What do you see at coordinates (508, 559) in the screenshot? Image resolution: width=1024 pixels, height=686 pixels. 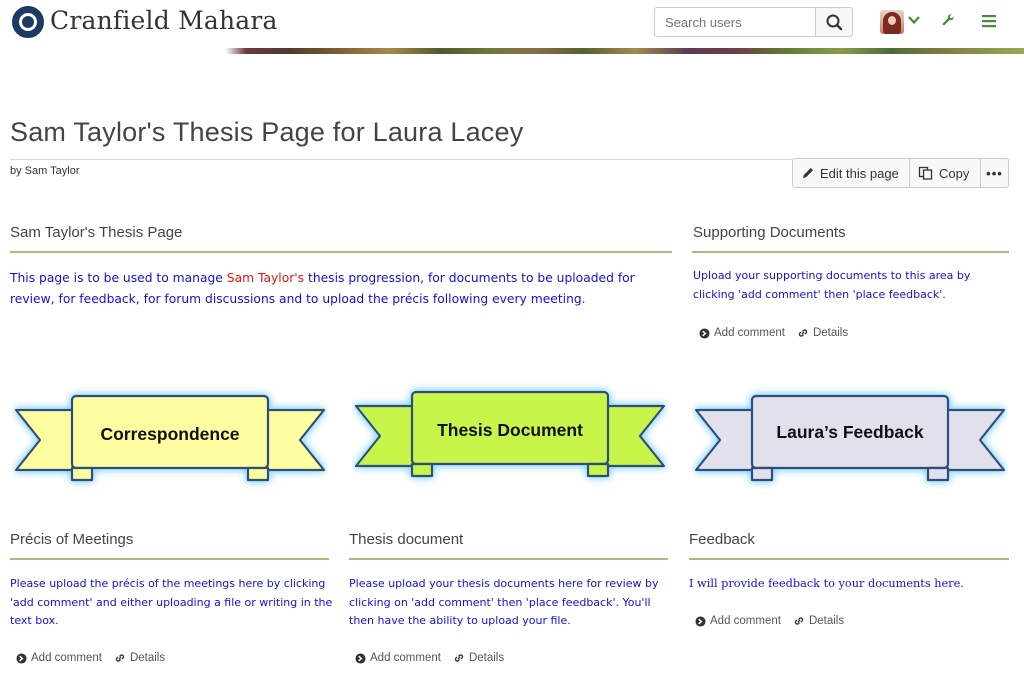 I see `thesis-block-divider` at bounding box center [508, 559].